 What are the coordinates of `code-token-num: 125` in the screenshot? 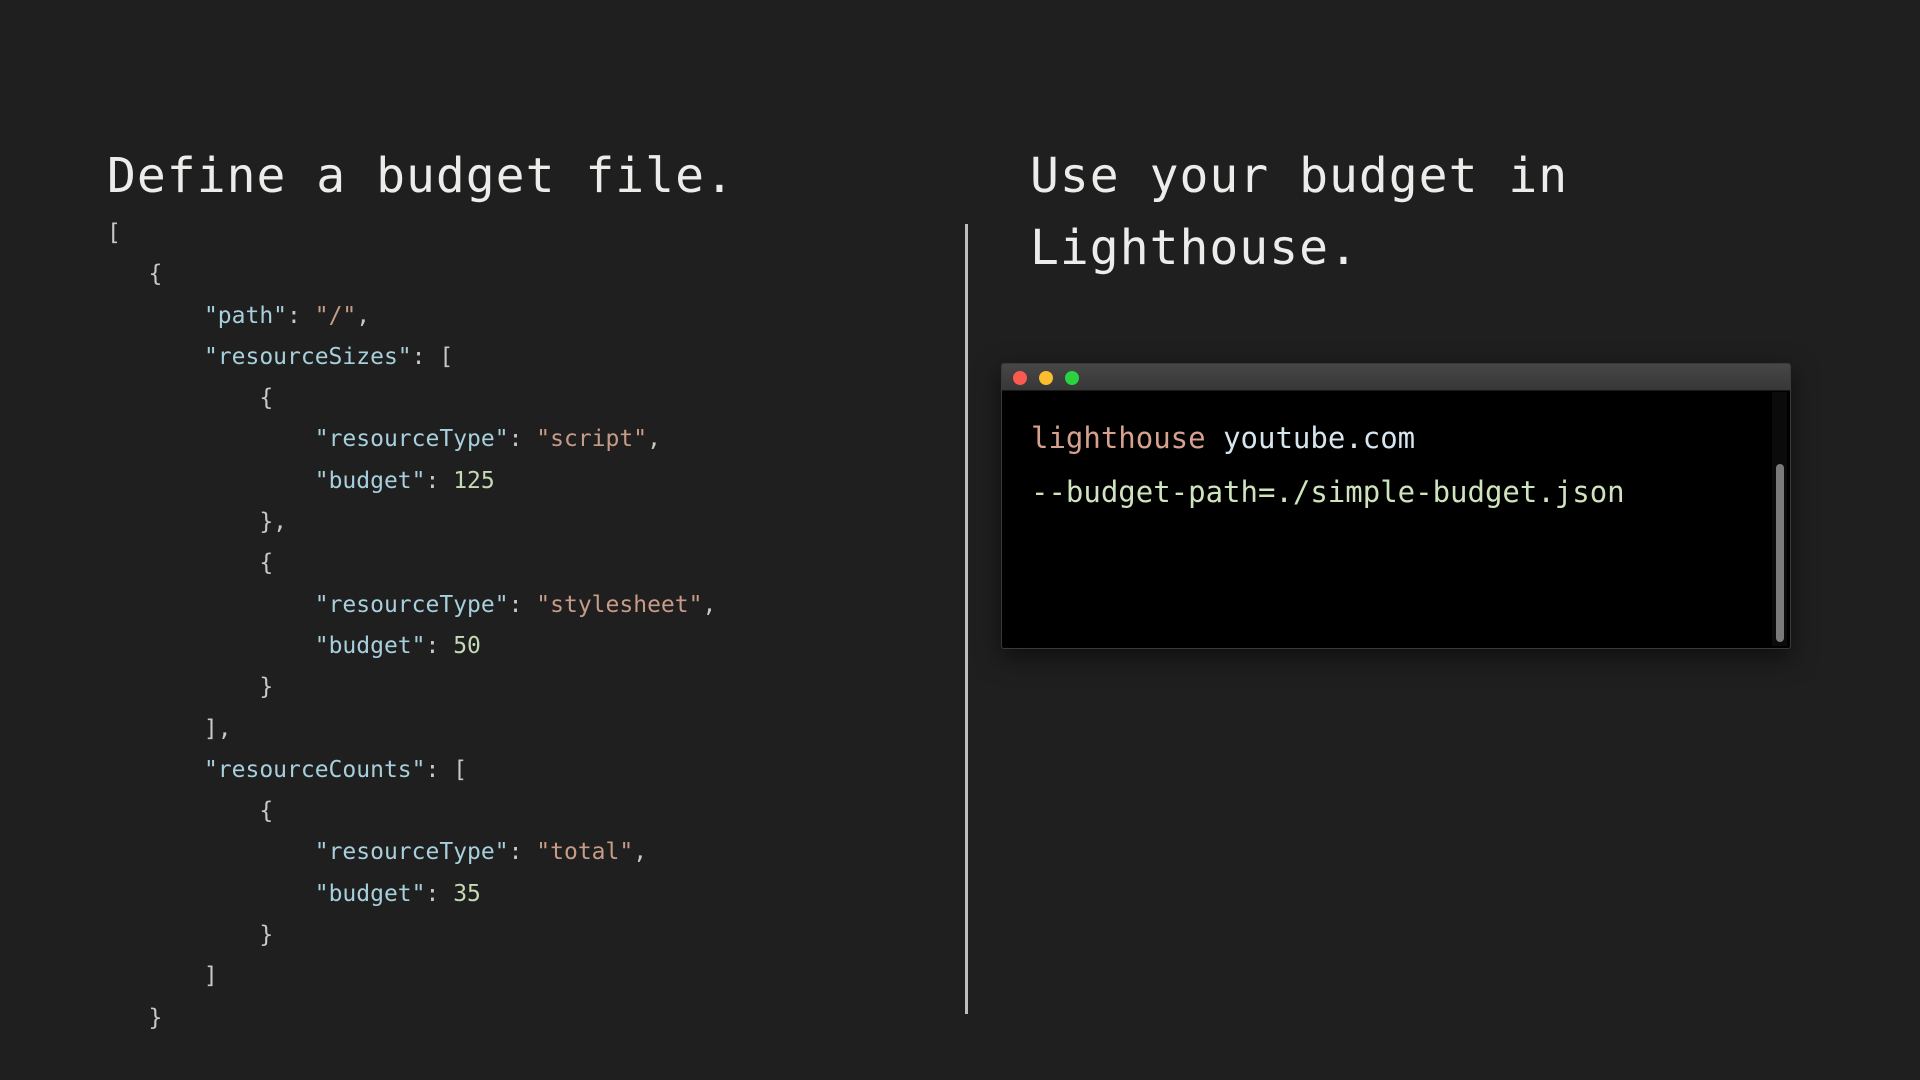 It's located at (474, 480).